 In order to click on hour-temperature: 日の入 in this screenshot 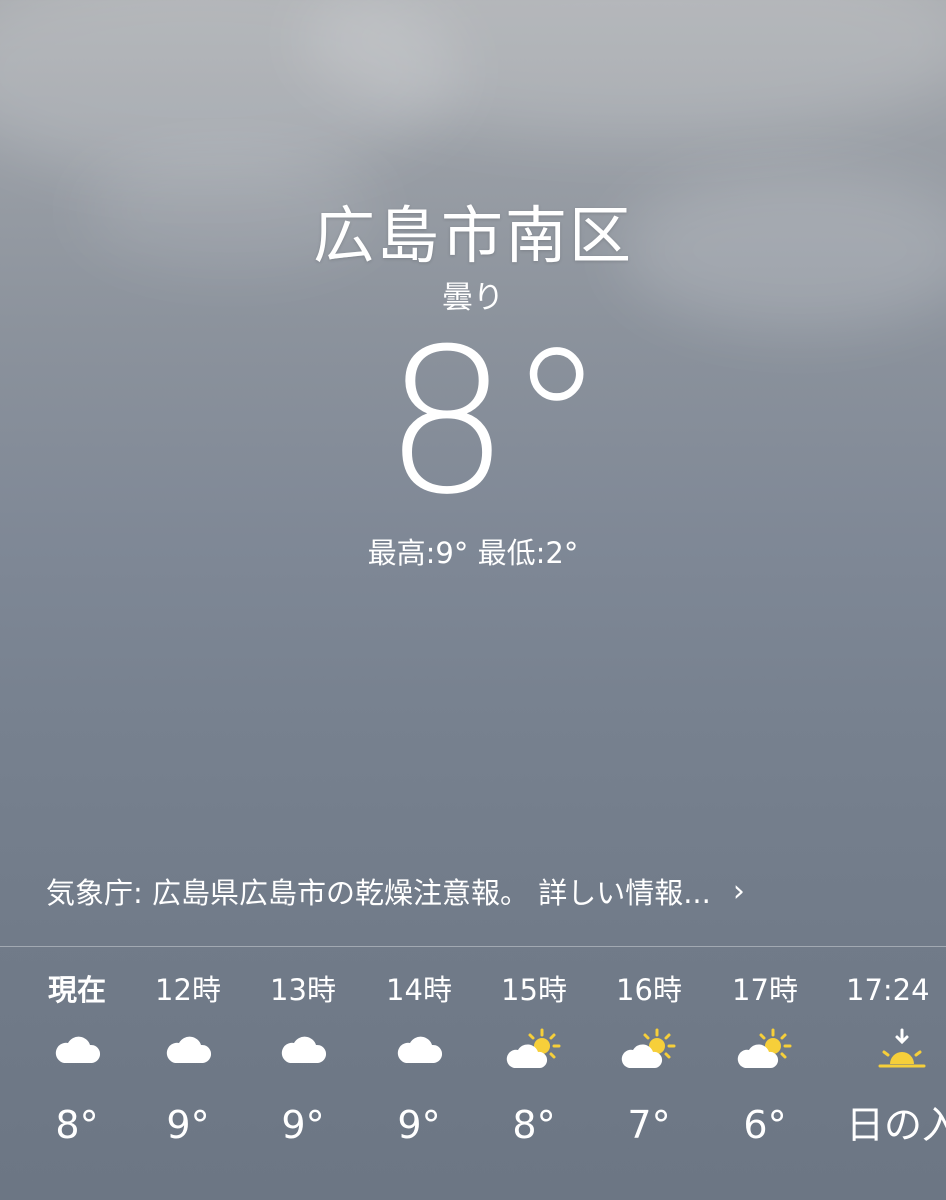, I will do `click(896, 1125)`.